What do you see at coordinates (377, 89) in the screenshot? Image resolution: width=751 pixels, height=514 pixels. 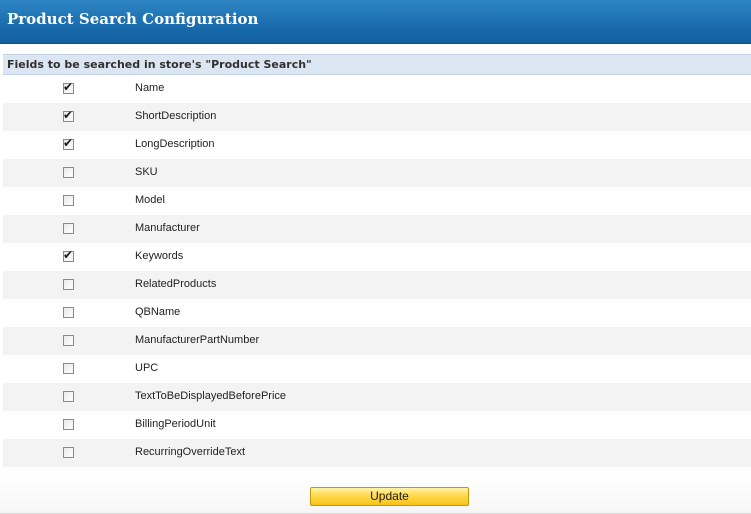 I see `field-row: ✔ Name` at bounding box center [377, 89].